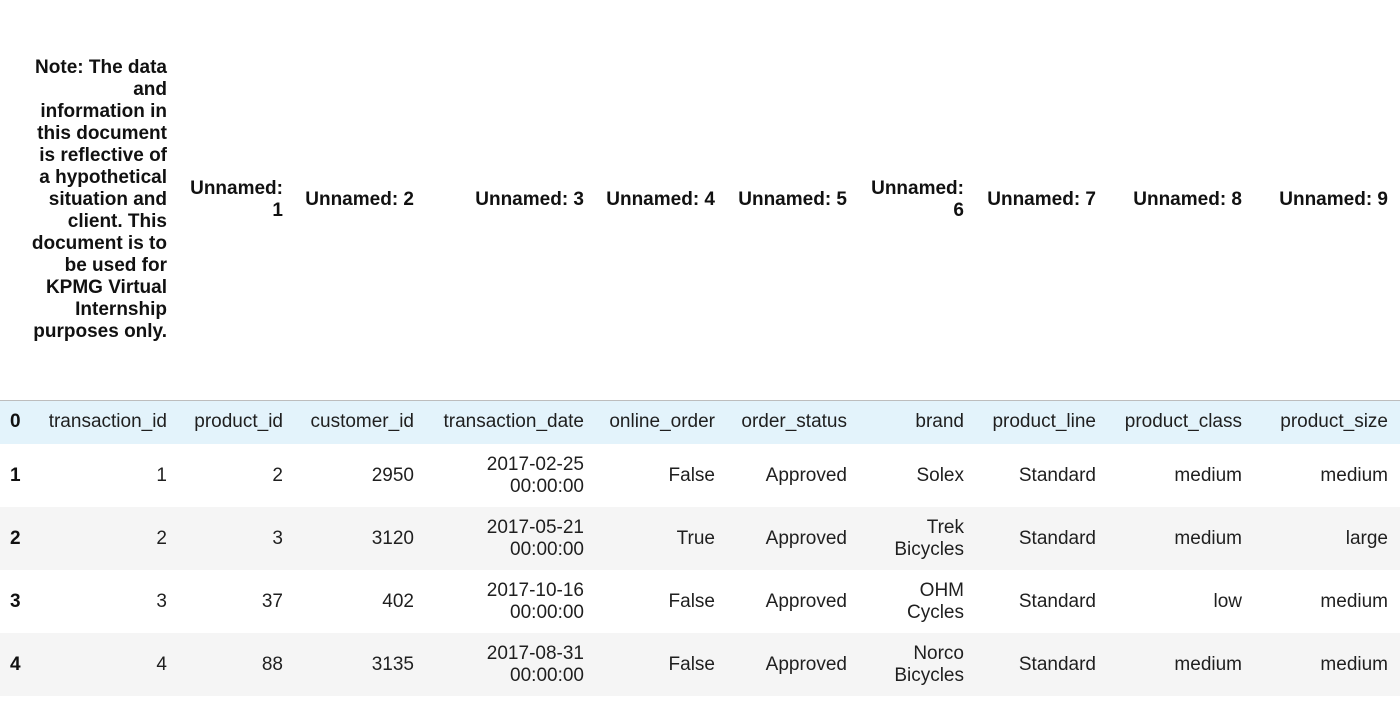  What do you see at coordinates (272, 664) in the screenshot?
I see `table-cell: 88` at bounding box center [272, 664].